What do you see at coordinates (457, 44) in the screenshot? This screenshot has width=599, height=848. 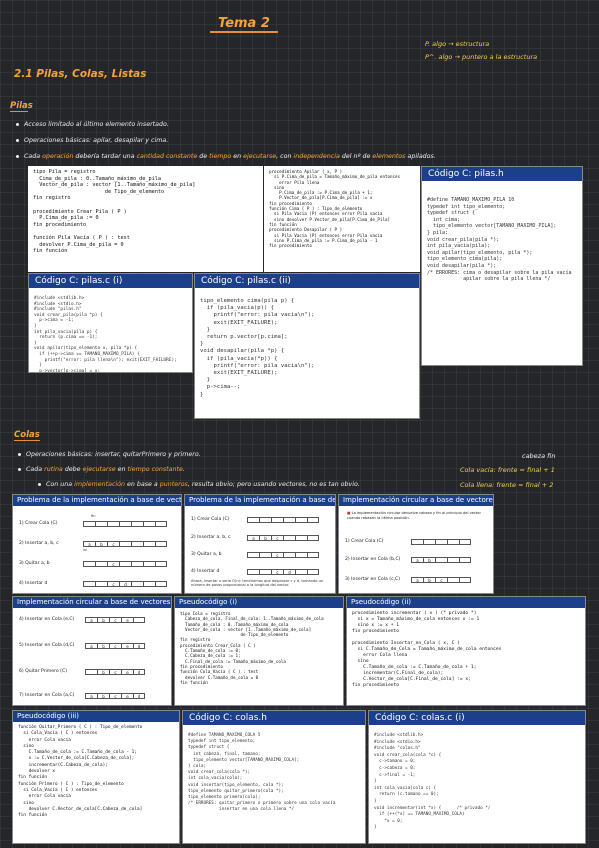 I see `note-structure: P. algo → estructura` at bounding box center [457, 44].